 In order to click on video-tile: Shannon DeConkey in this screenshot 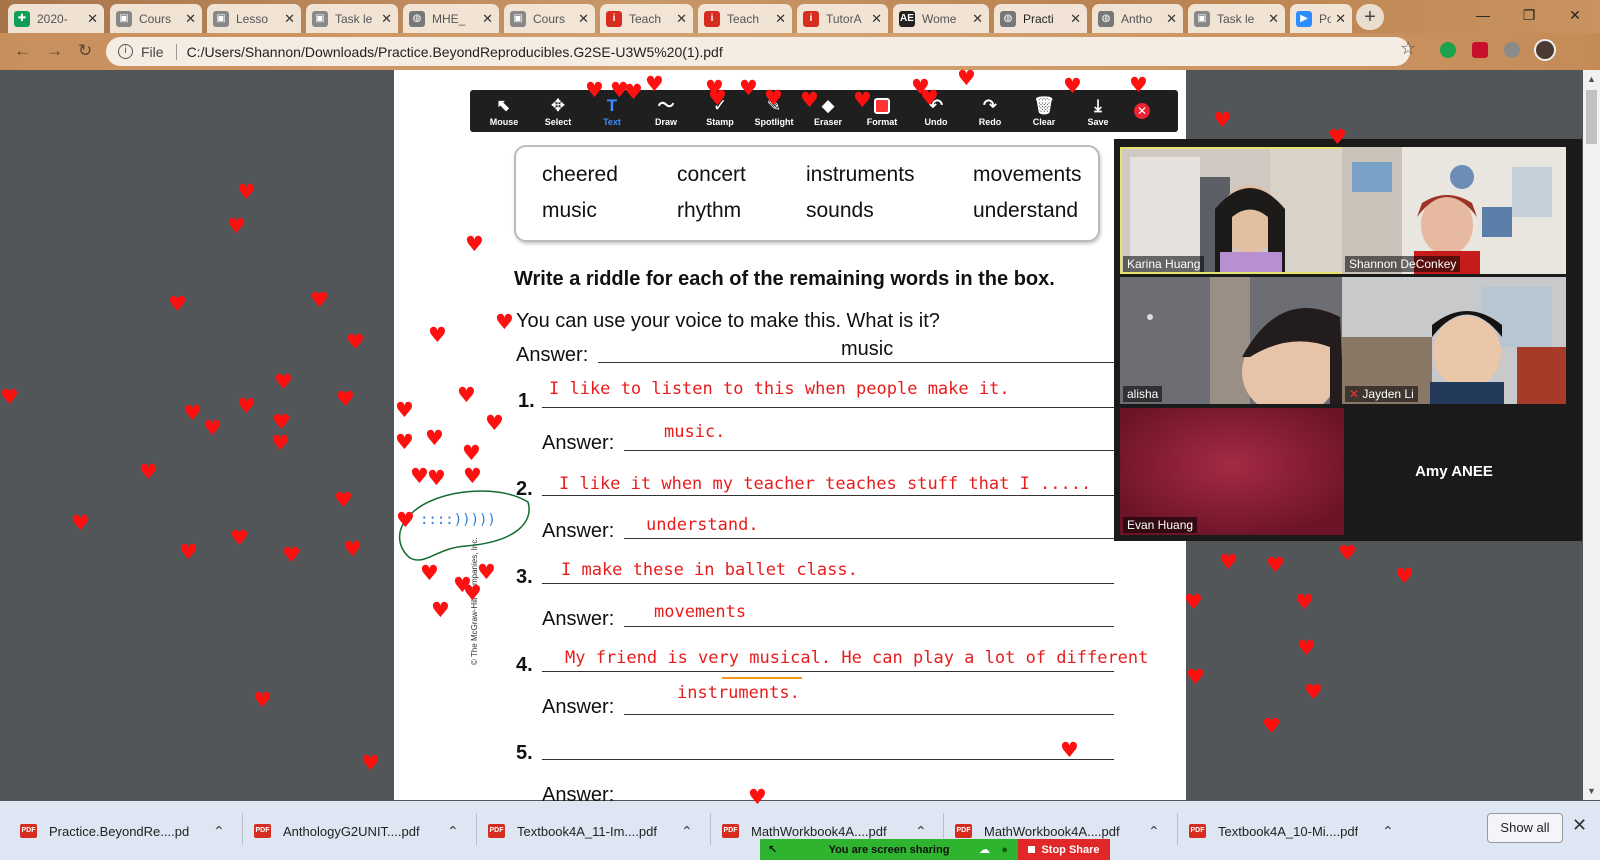, I will do `click(1454, 210)`.